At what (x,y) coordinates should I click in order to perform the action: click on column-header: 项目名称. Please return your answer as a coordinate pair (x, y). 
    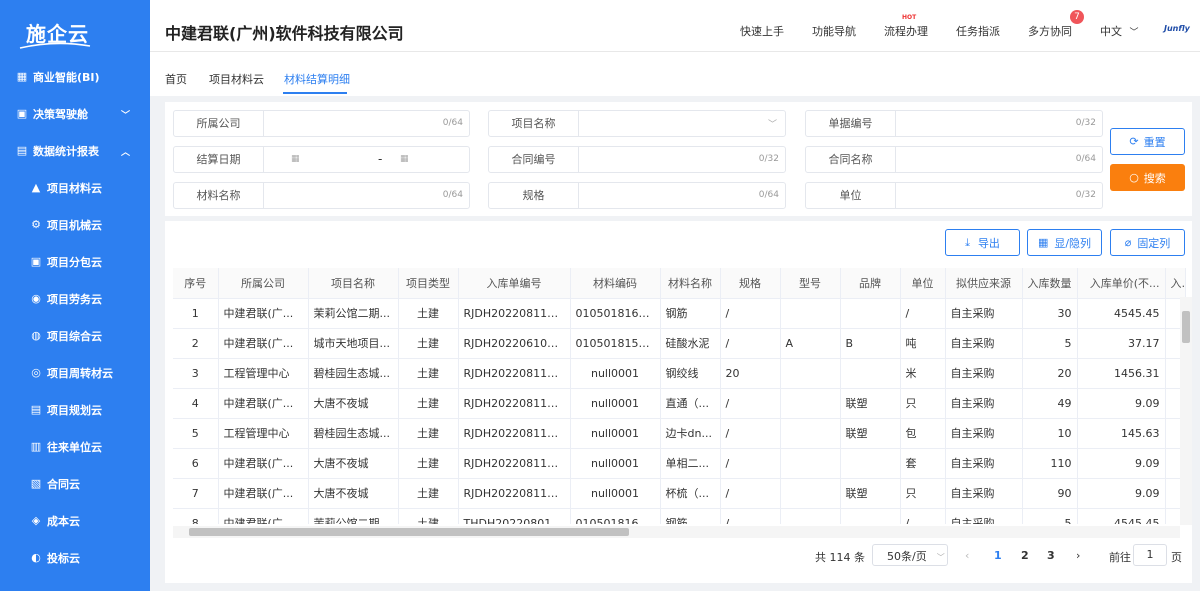
    Looking at the image, I should click on (353, 283).